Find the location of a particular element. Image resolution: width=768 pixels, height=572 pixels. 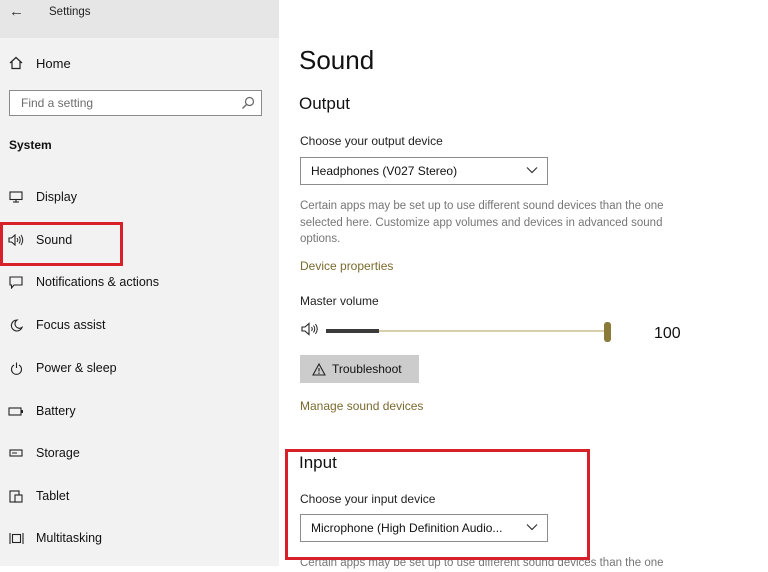

input-device-label: Choose your input device is located at coordinates (368, 499).